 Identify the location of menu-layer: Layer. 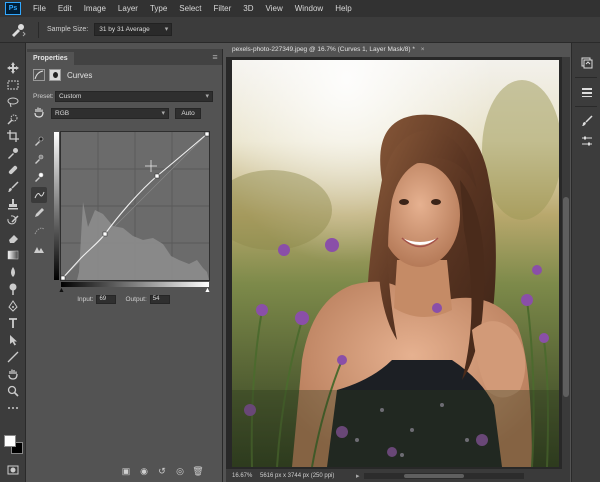
(128, 8).